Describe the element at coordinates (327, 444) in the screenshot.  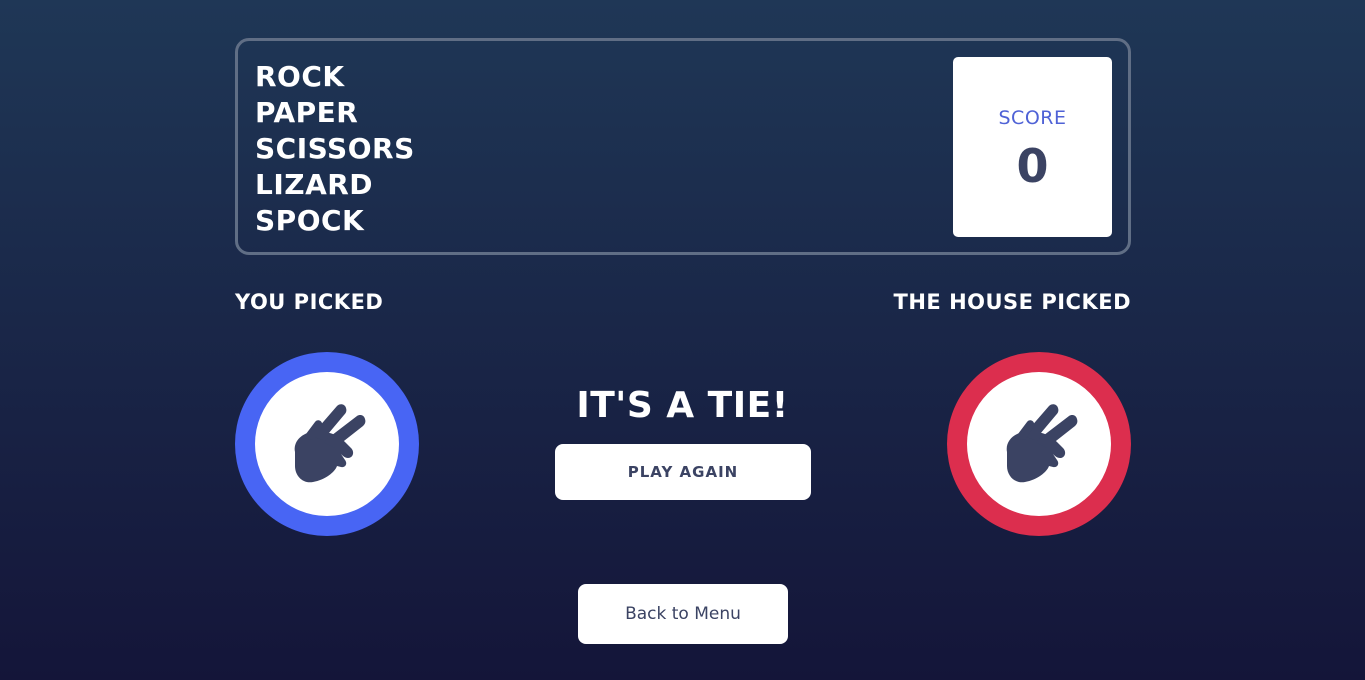
I see `player-choice-token` at that location.